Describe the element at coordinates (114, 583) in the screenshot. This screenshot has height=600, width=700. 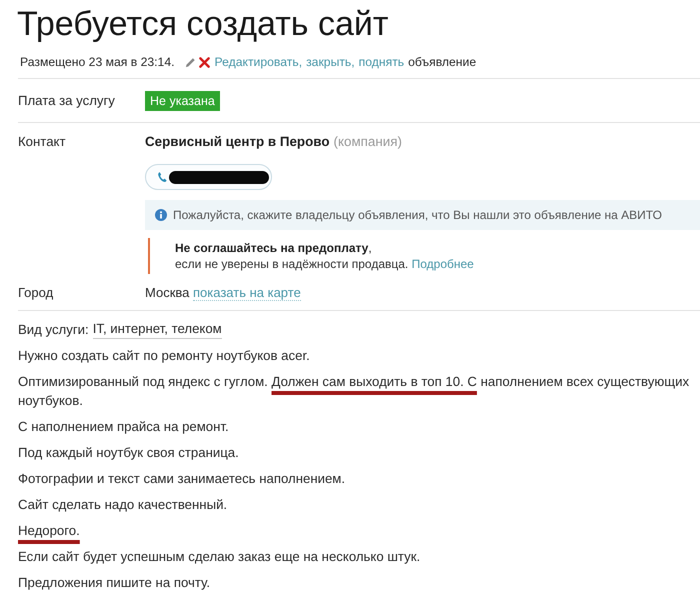
I see `description-line: Предложения пишите на почту.` at that location.